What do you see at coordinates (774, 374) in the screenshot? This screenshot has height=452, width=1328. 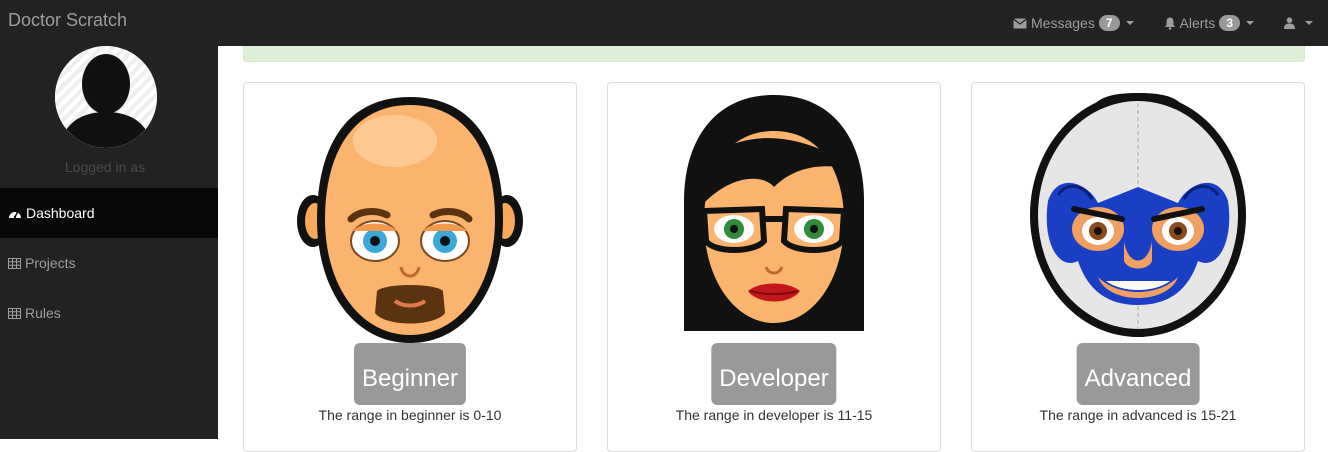 I see `level-button-developer: Developer` at bounding box center [774, 374].